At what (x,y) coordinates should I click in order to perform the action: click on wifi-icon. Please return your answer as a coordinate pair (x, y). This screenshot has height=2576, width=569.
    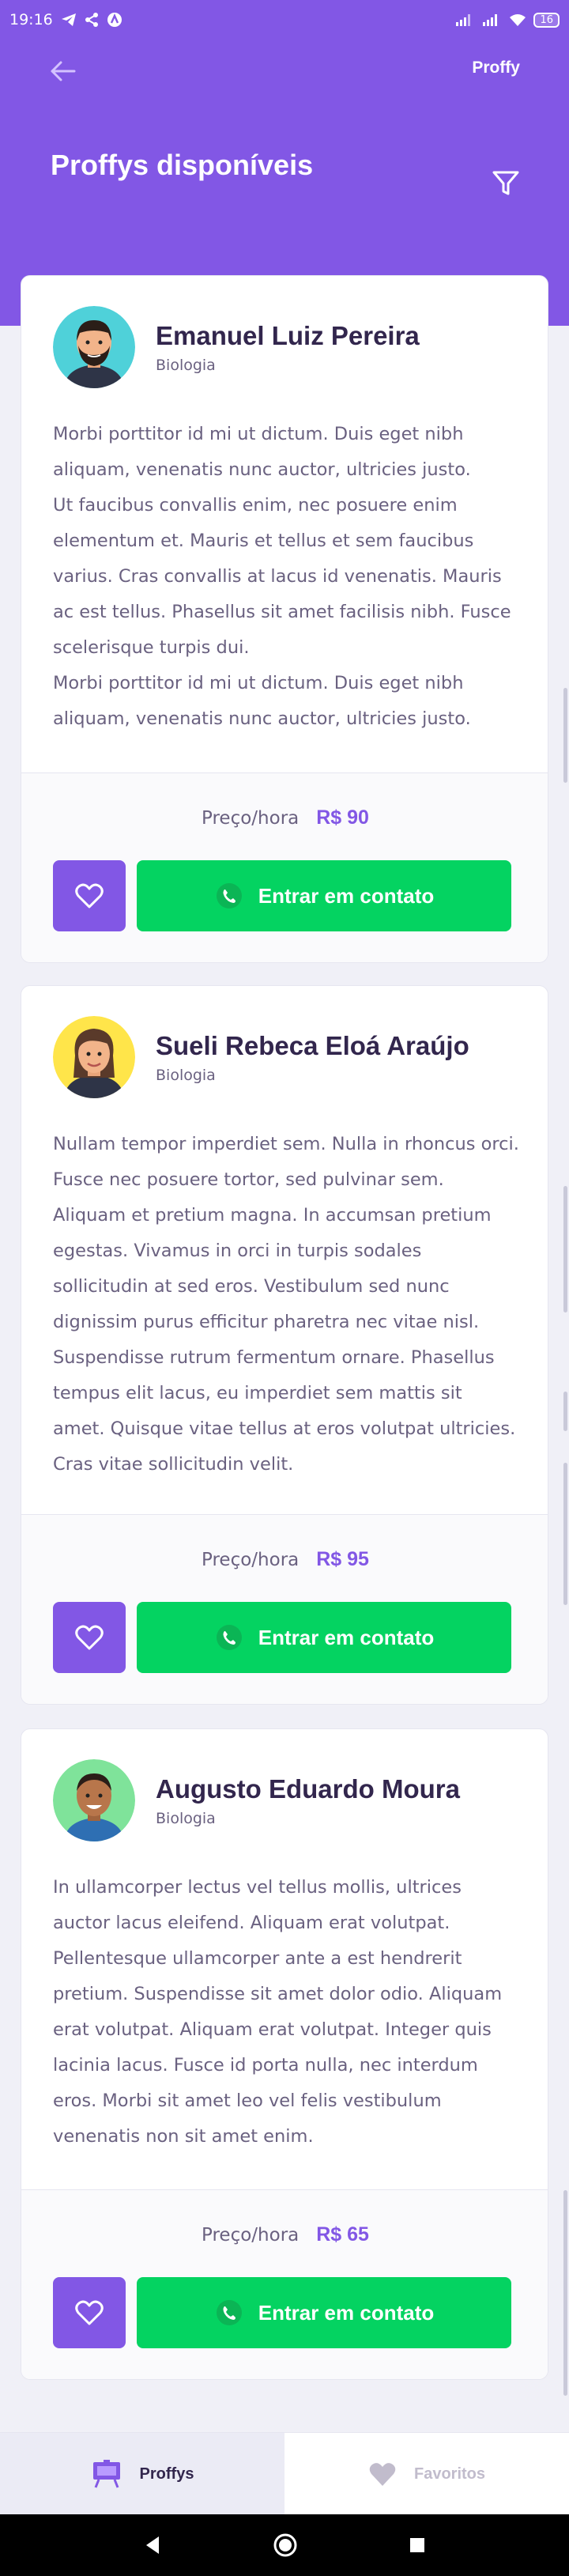
    Looking at the image, I should click on (518, 20).